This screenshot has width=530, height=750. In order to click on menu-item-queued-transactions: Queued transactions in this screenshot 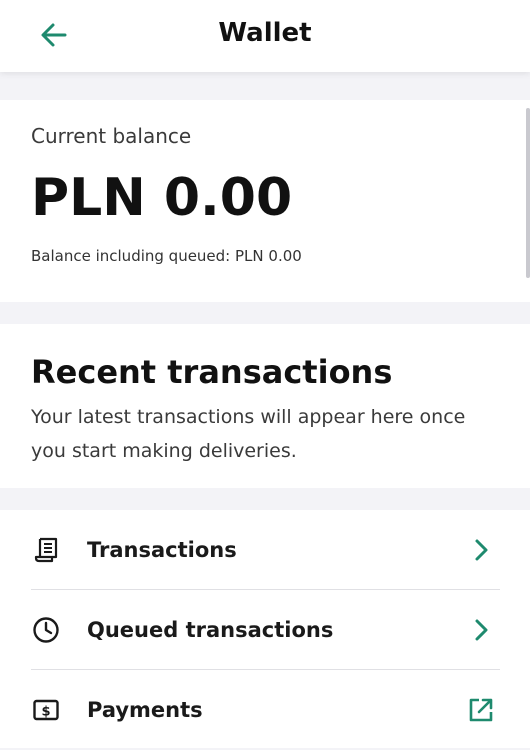, I will do `click(265, 630)`.